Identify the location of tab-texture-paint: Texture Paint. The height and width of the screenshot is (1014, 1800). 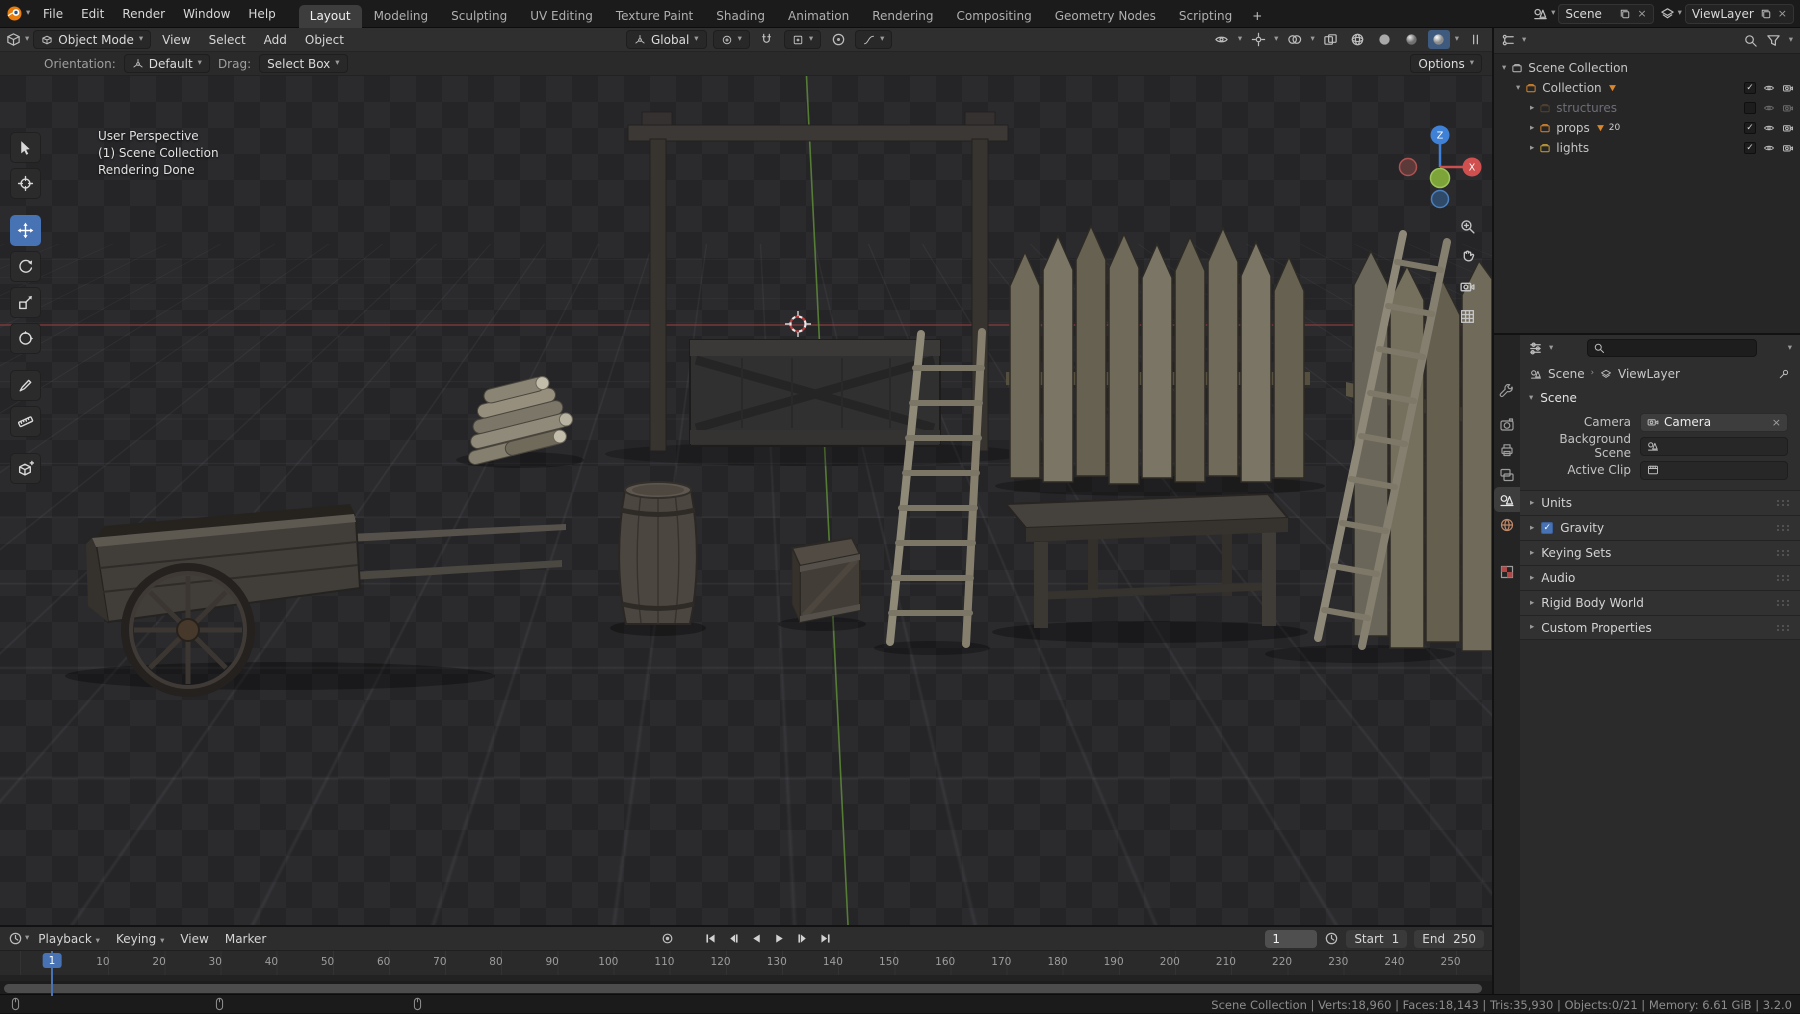
(654, 16).